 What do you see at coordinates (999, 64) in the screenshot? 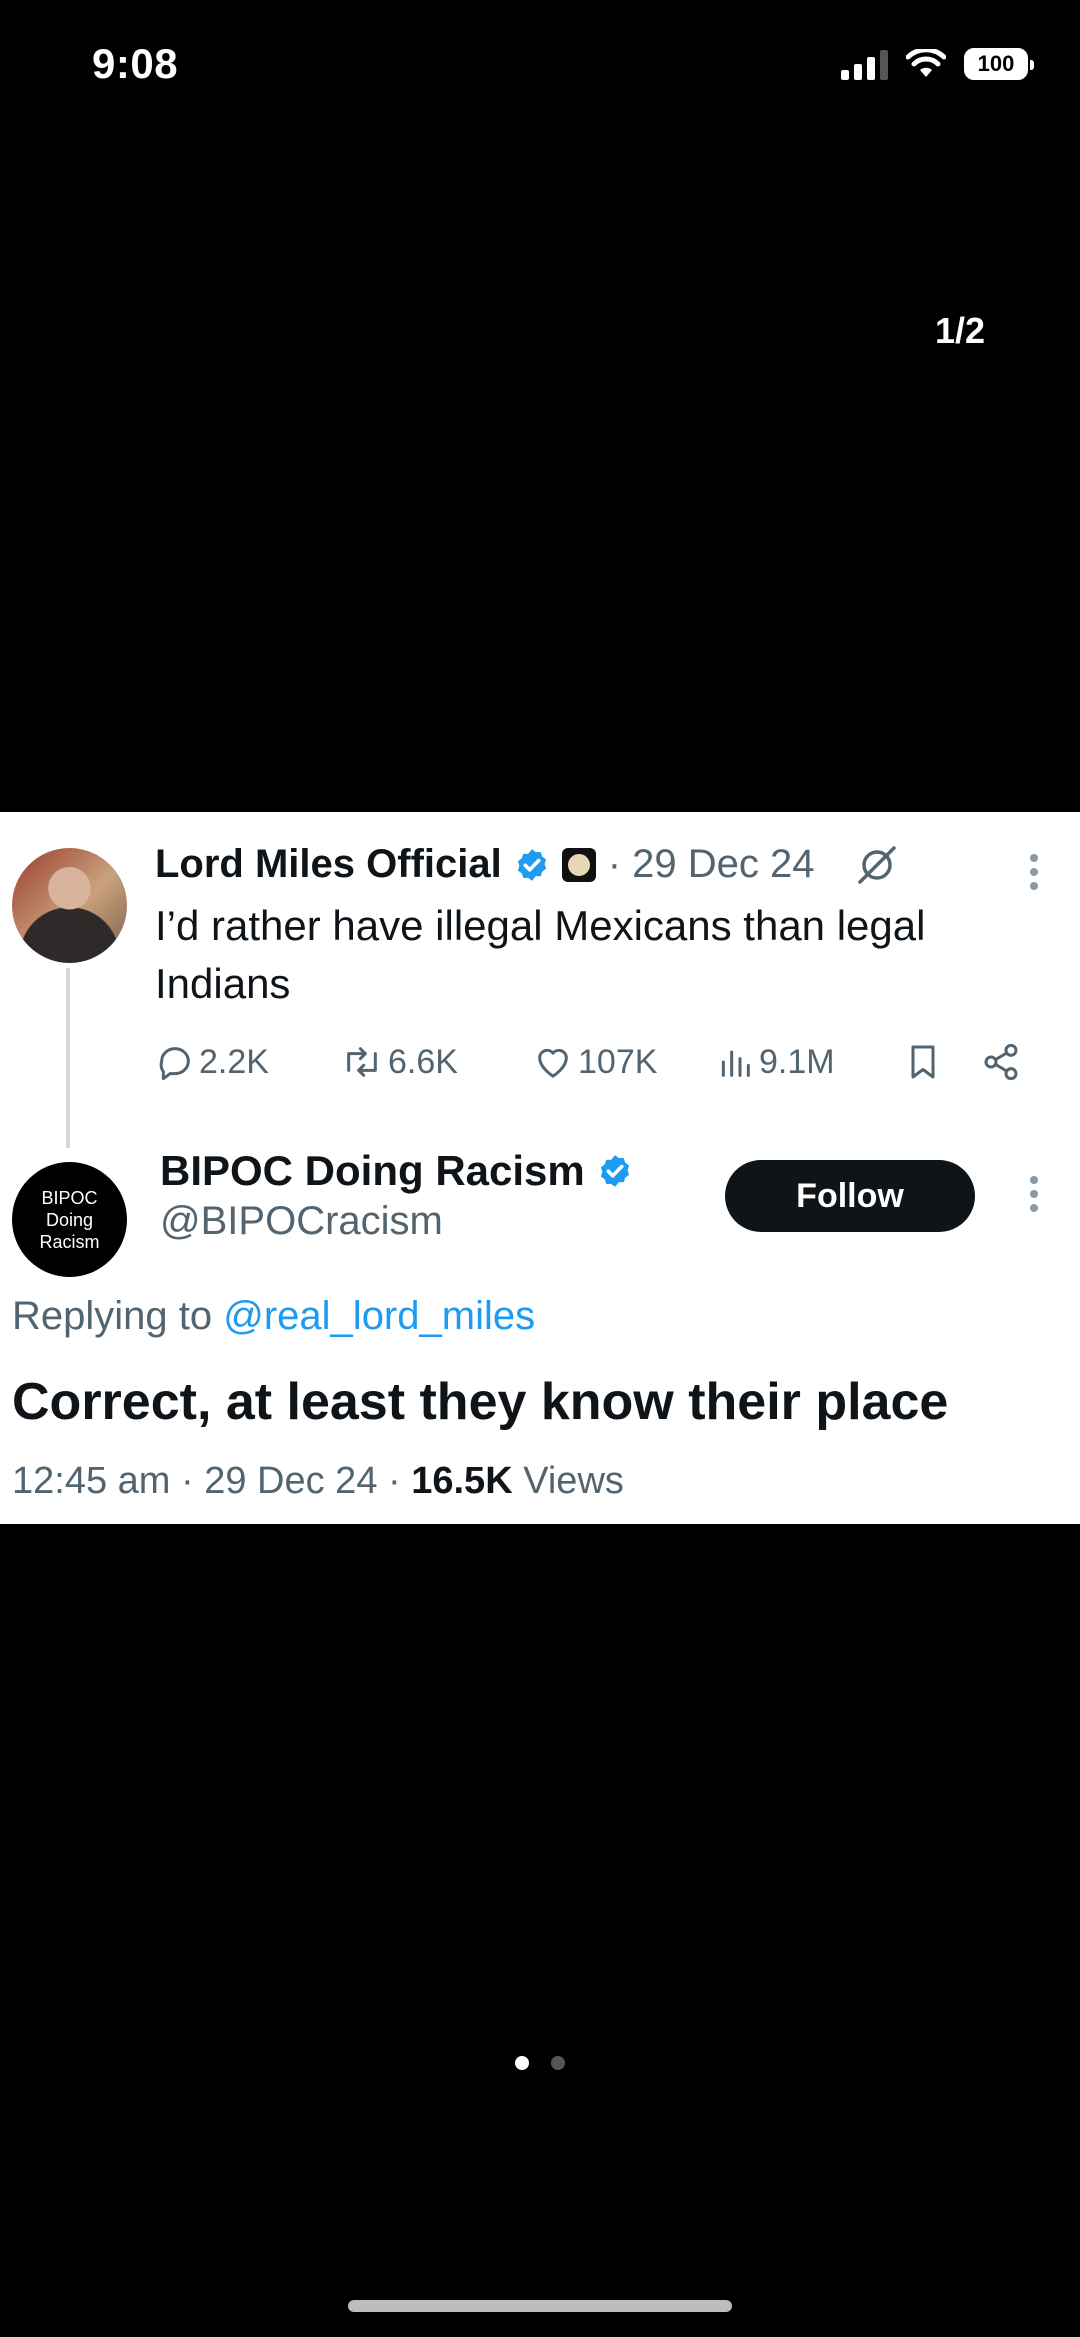
I see `battery-icon: 100` at bounding box center [999, 64].